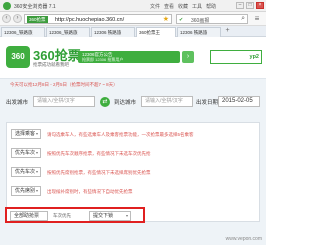  I want to click on to-city-label: 到达城市, so click(125, 103).